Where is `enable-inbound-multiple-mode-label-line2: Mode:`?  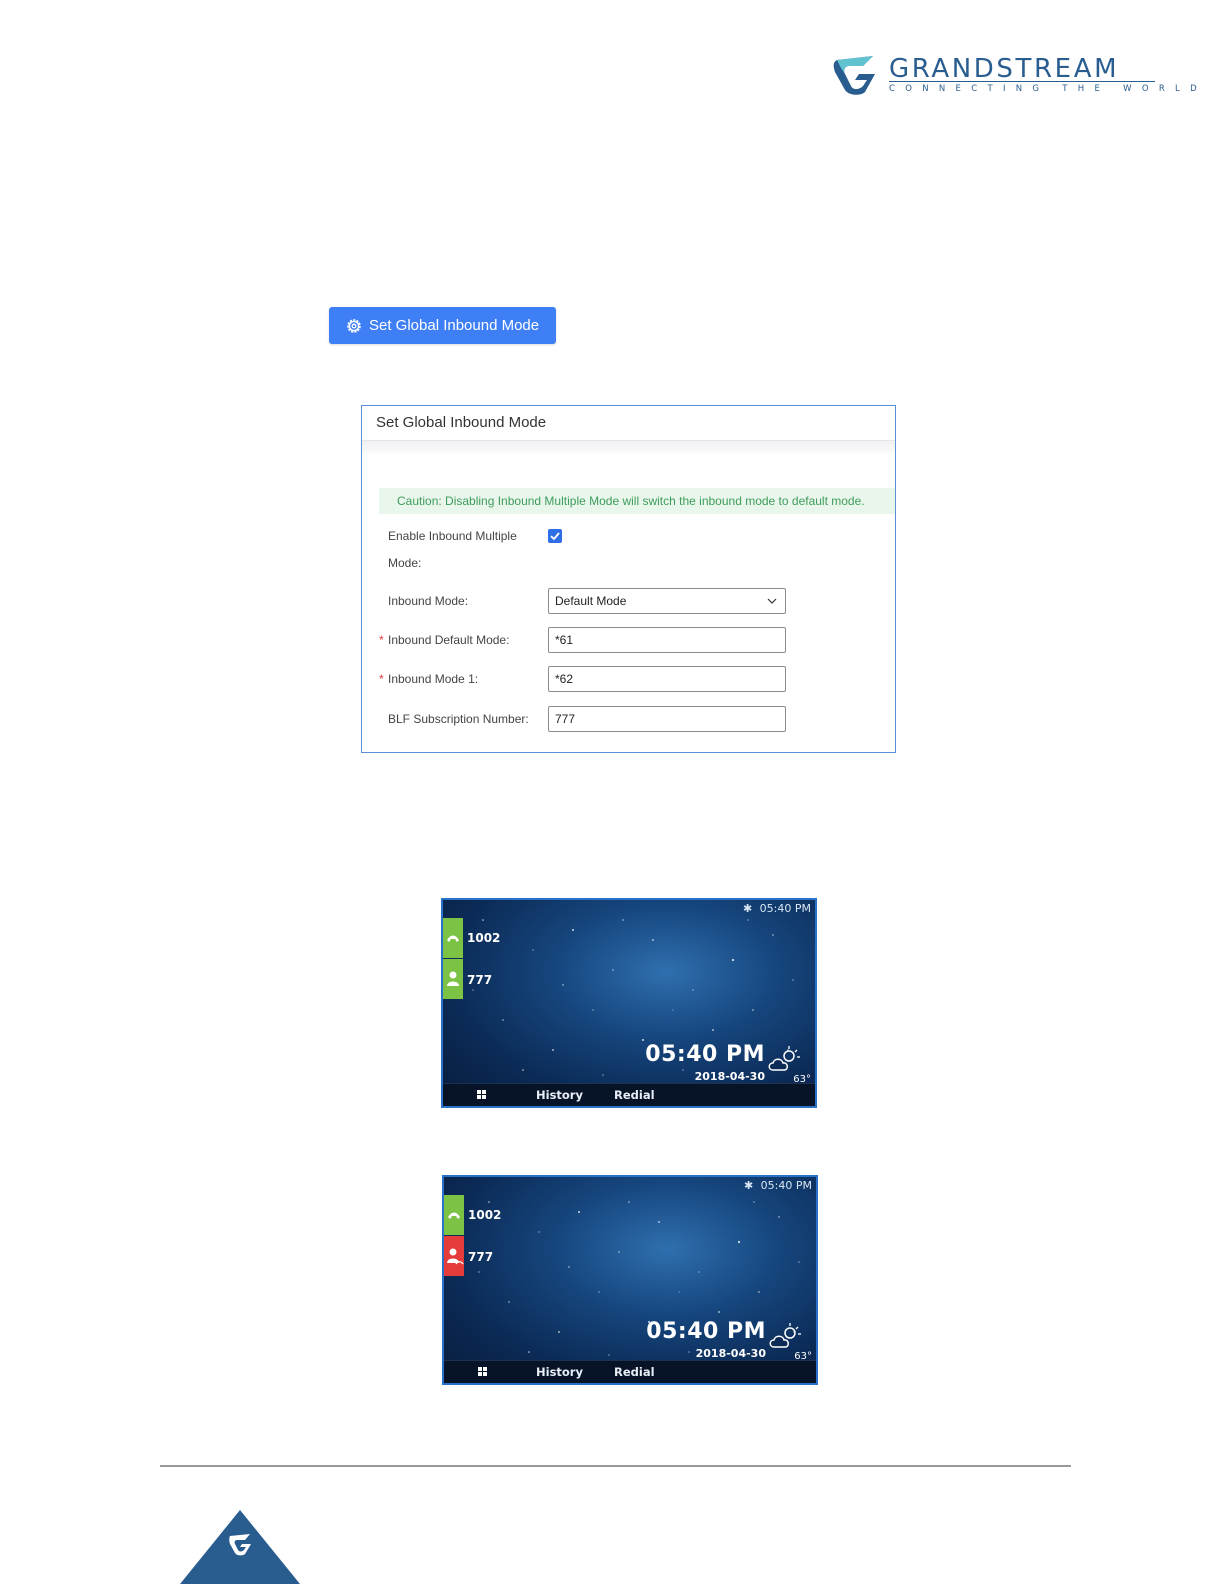 enable-inbound-multiple-mode-label-line2: Mode: is located at coordinates (405, 563).